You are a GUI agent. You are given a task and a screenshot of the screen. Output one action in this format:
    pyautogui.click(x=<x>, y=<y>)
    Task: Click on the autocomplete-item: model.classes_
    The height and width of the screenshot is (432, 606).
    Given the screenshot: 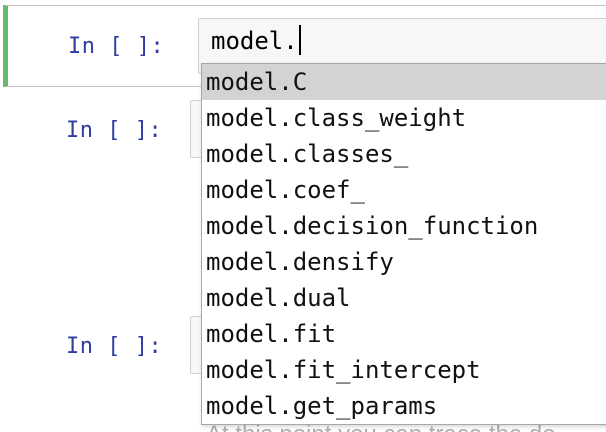 What is the action you would take?
    pyautogui.click(x=404, y=154)
    